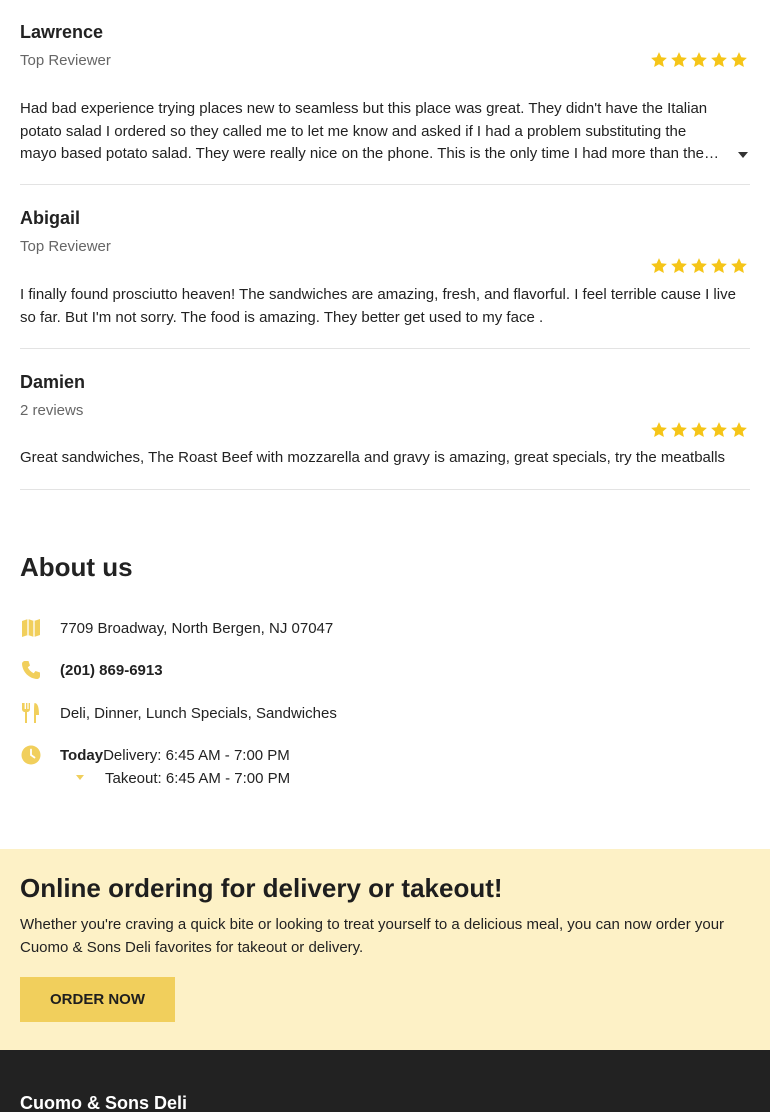  What do you see at coordinates (31, 713) in the screenshot?
I see `utensils-icon` at bounding box center [31, 713].